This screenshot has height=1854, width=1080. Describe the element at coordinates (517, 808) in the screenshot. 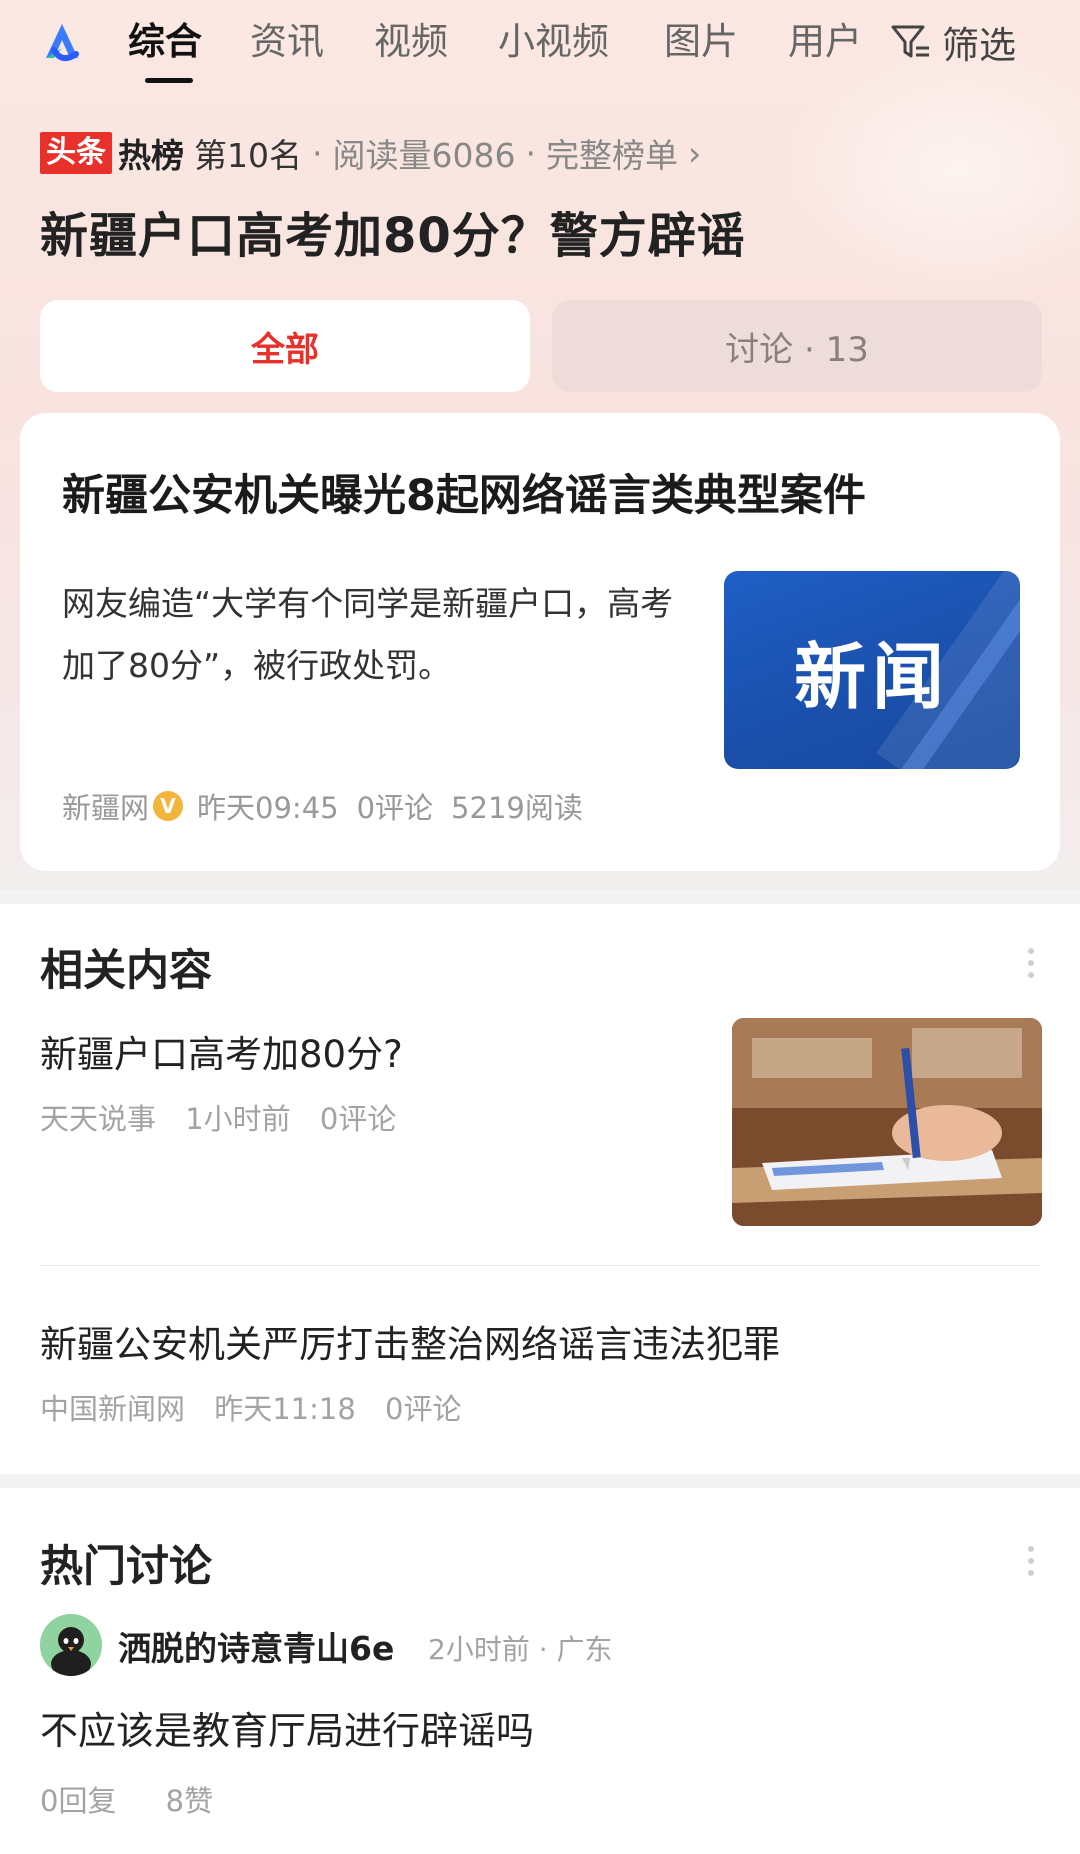

I see `news-reads: 5219阅读` at that location.